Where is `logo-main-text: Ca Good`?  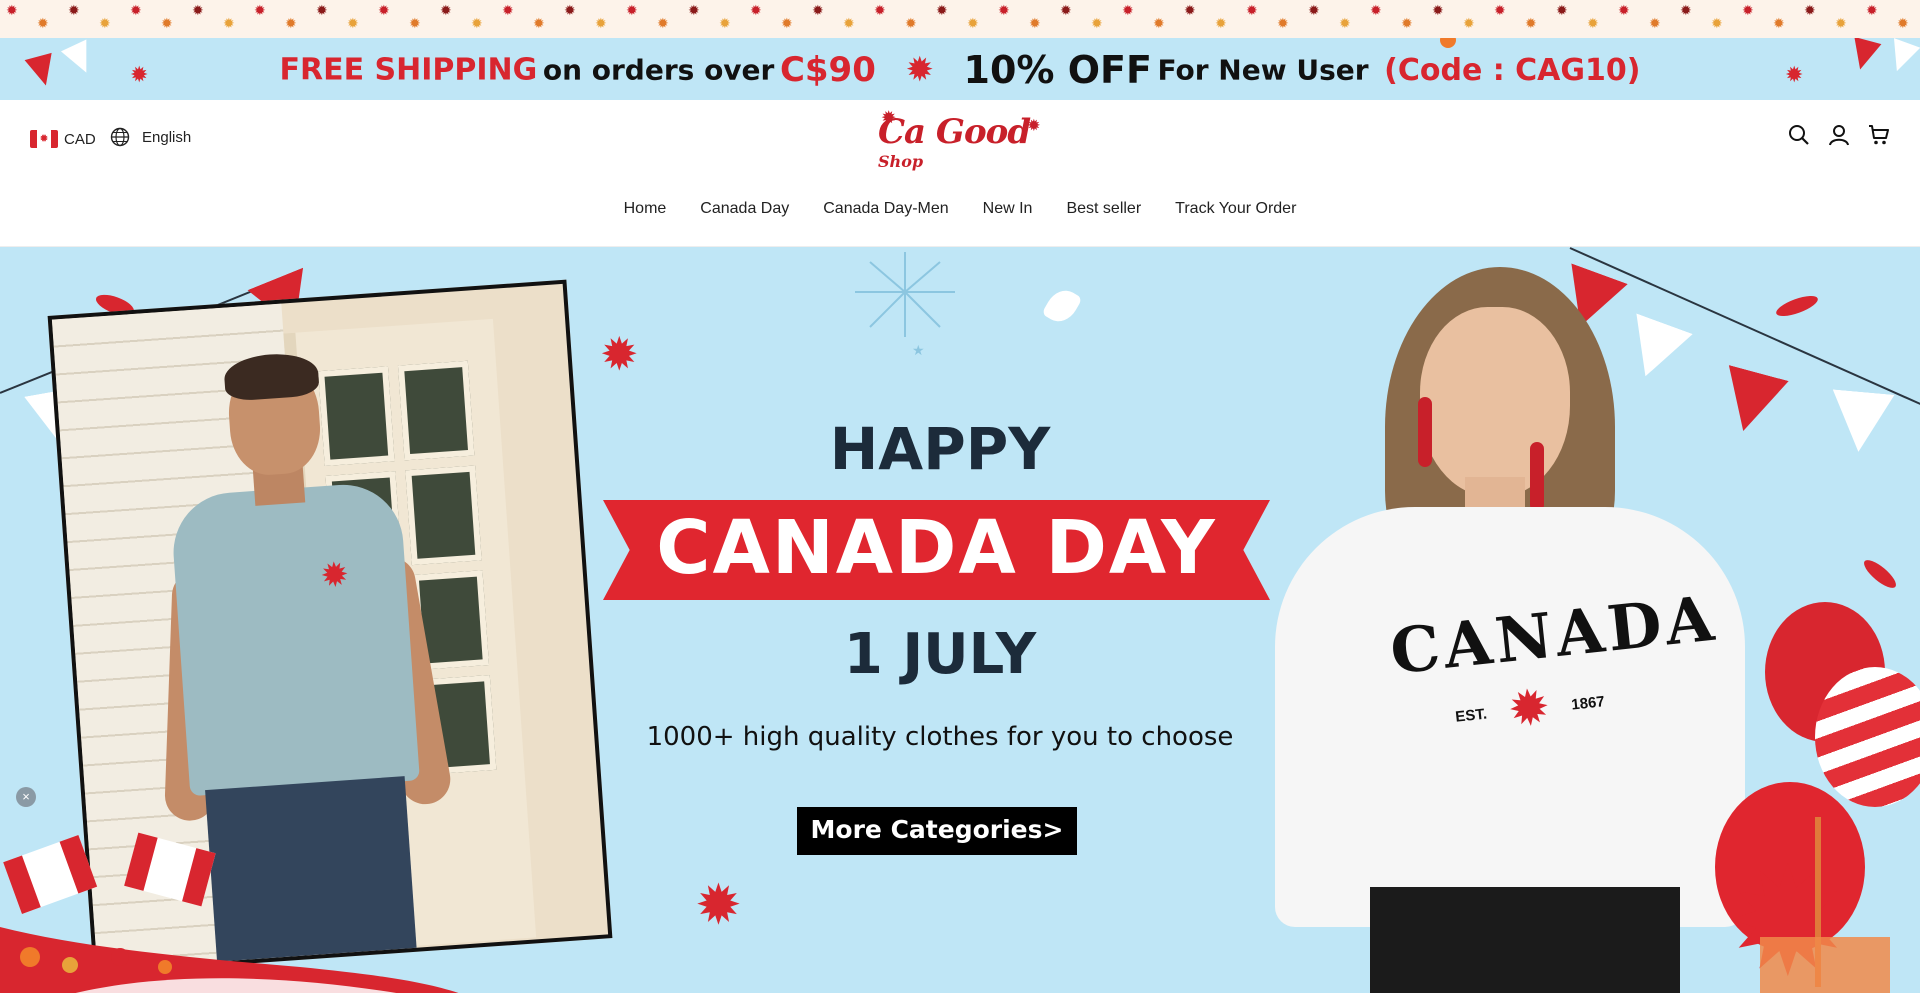 logo-main-text: Ca Good is located at coordinates (954, 132).